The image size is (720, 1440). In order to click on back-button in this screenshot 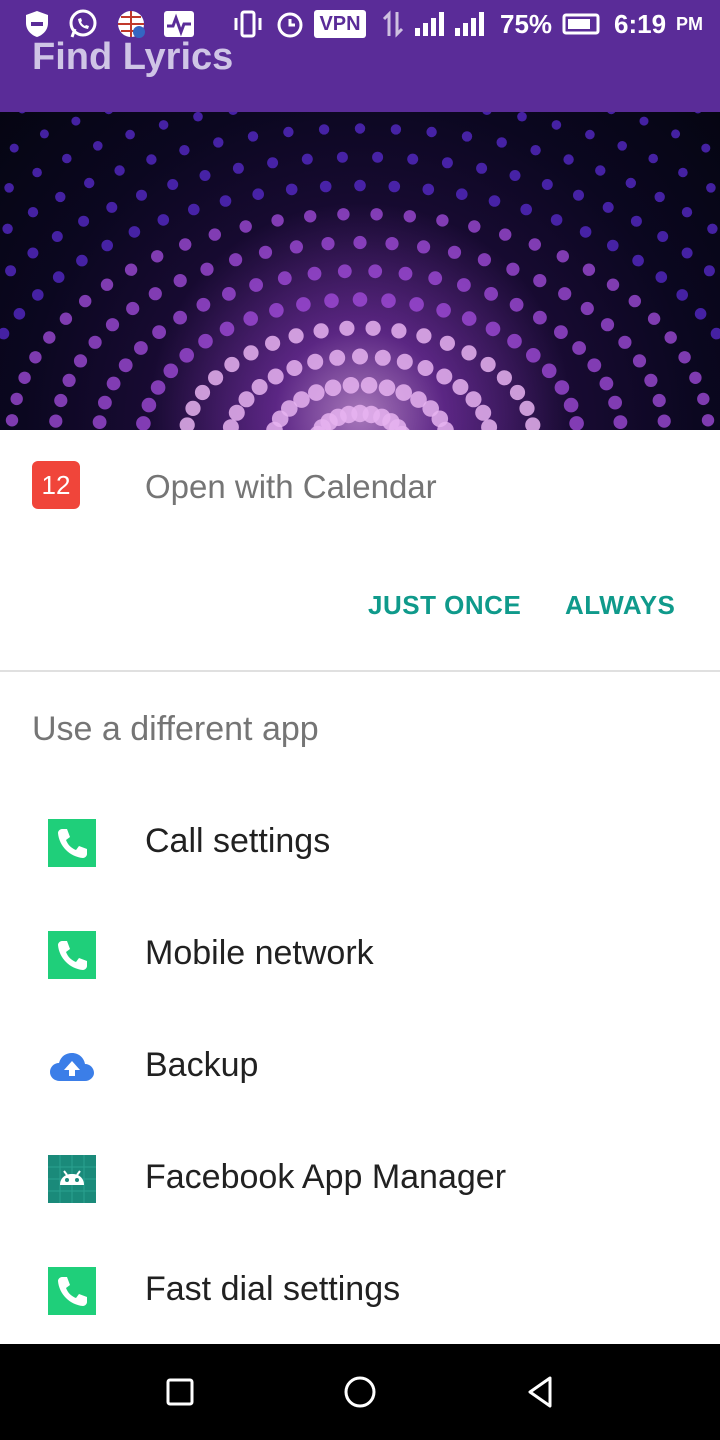, I will do `click(540, 1392)`.